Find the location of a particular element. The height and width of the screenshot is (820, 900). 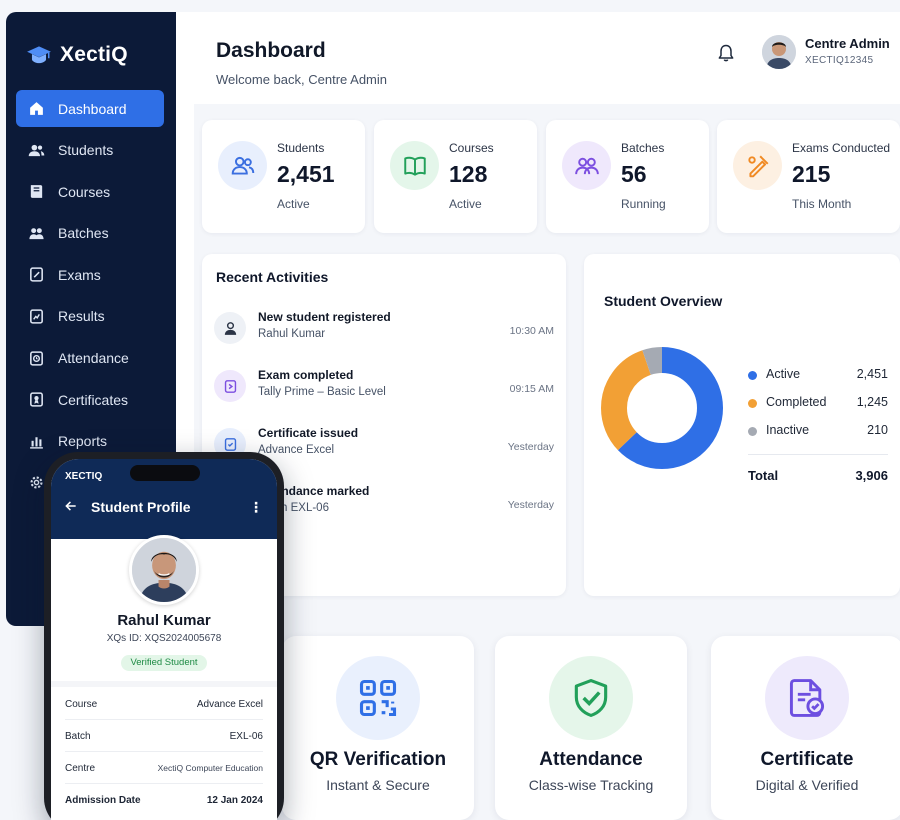

stat-sub: Running is located at coordinates (643, 204).